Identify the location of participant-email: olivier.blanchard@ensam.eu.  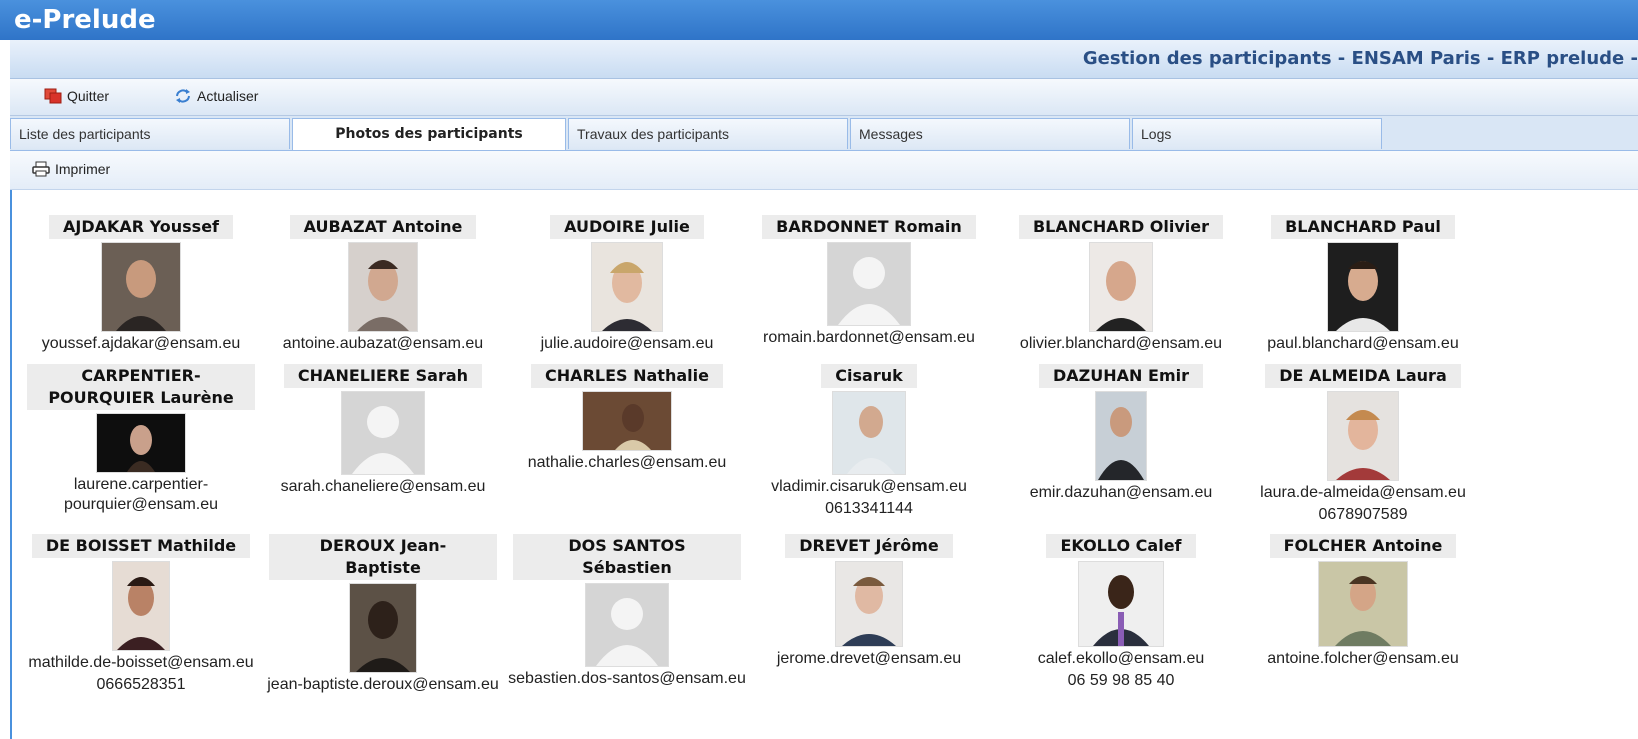
(1121, 343).